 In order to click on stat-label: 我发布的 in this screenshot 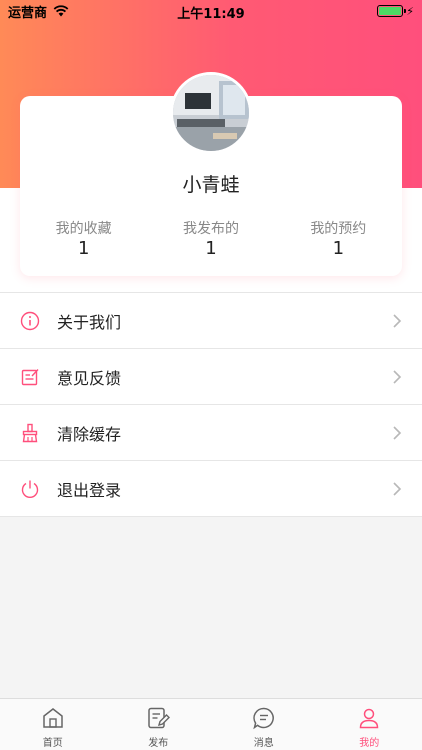, I will do `click(210, 229)`.